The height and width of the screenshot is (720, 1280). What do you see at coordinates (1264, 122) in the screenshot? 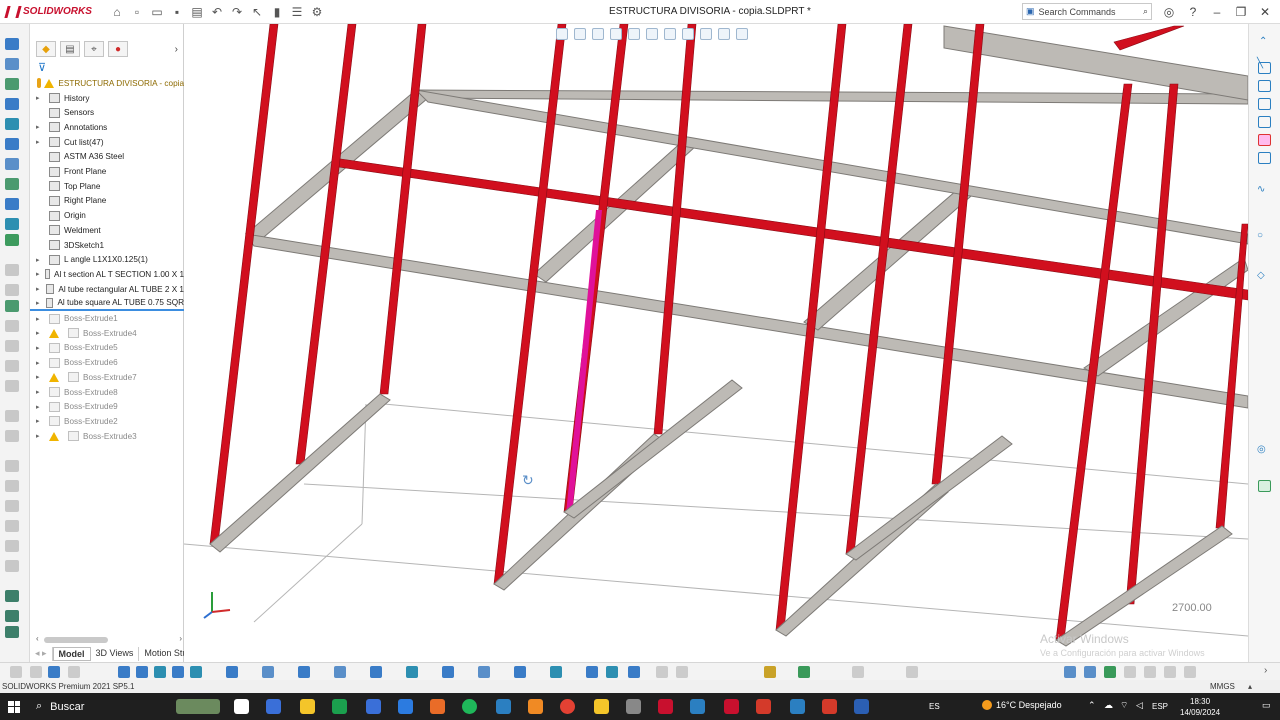
I see `view-palette-icon` at bounding box center [1264, 122].